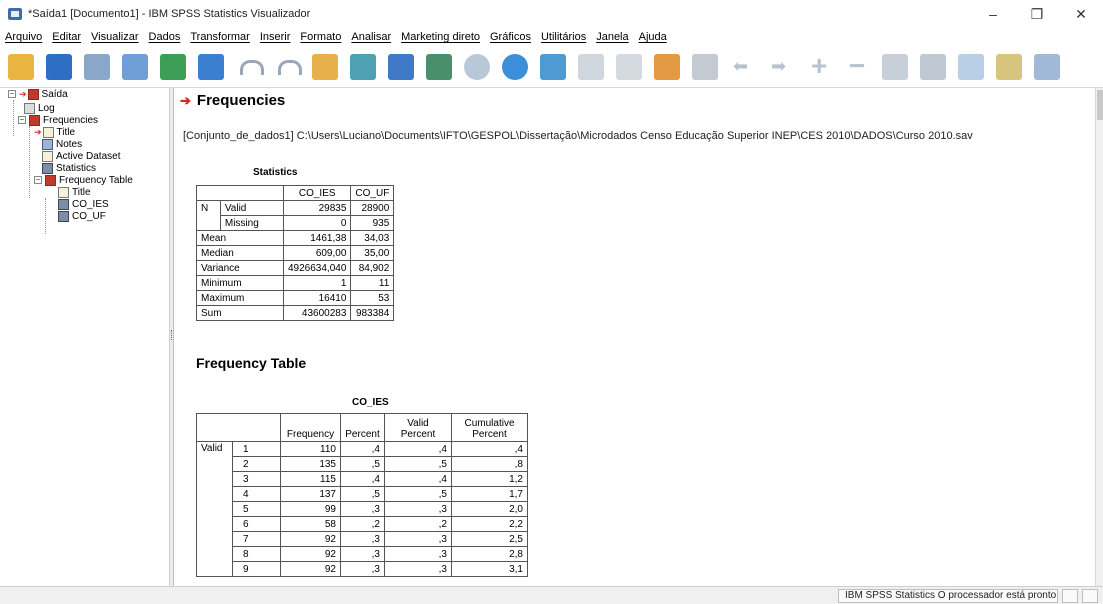 This screenshot has width=1103, height=604. Describe the element at coordinates (857, 66) in the screenshot. I see `collapse-icon` at that location.